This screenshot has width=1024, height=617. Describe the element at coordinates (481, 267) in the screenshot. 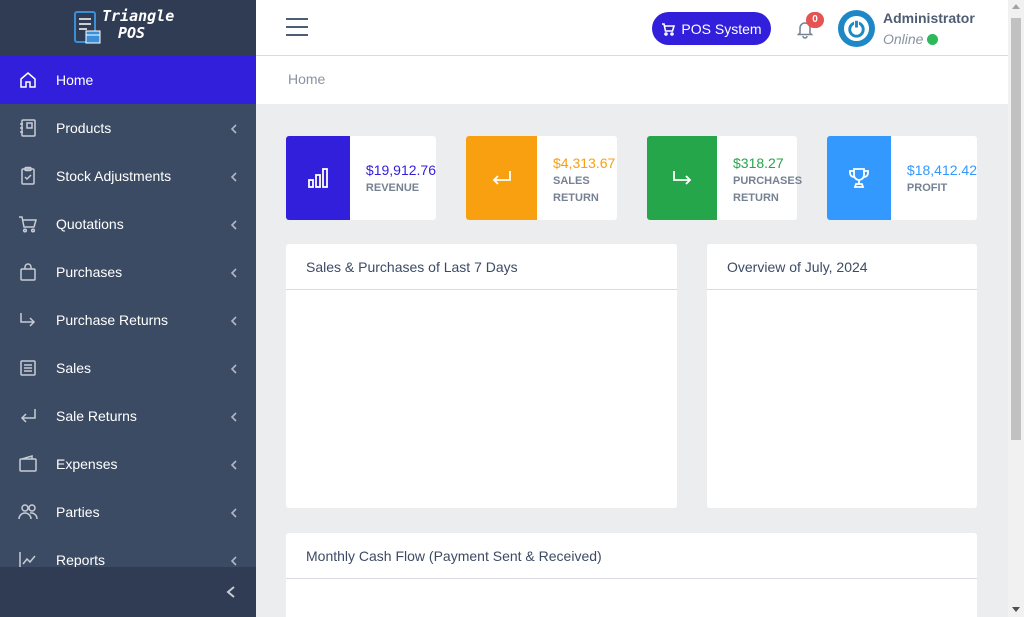

I see `panel-title: Sales & Purchases of Last 7 Days` at that location.